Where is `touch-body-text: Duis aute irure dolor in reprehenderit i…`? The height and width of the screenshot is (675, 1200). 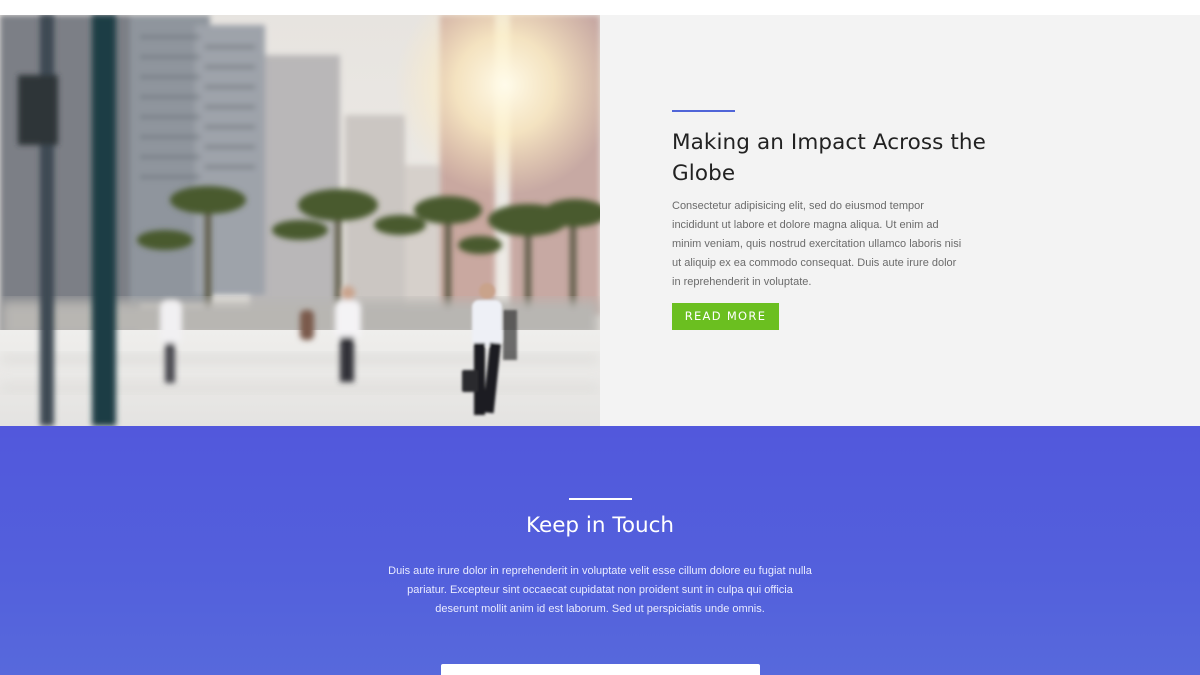 touch-body-text: Duis aute irure dolor in reprehenderit i… is located at coordinates (600, 590).